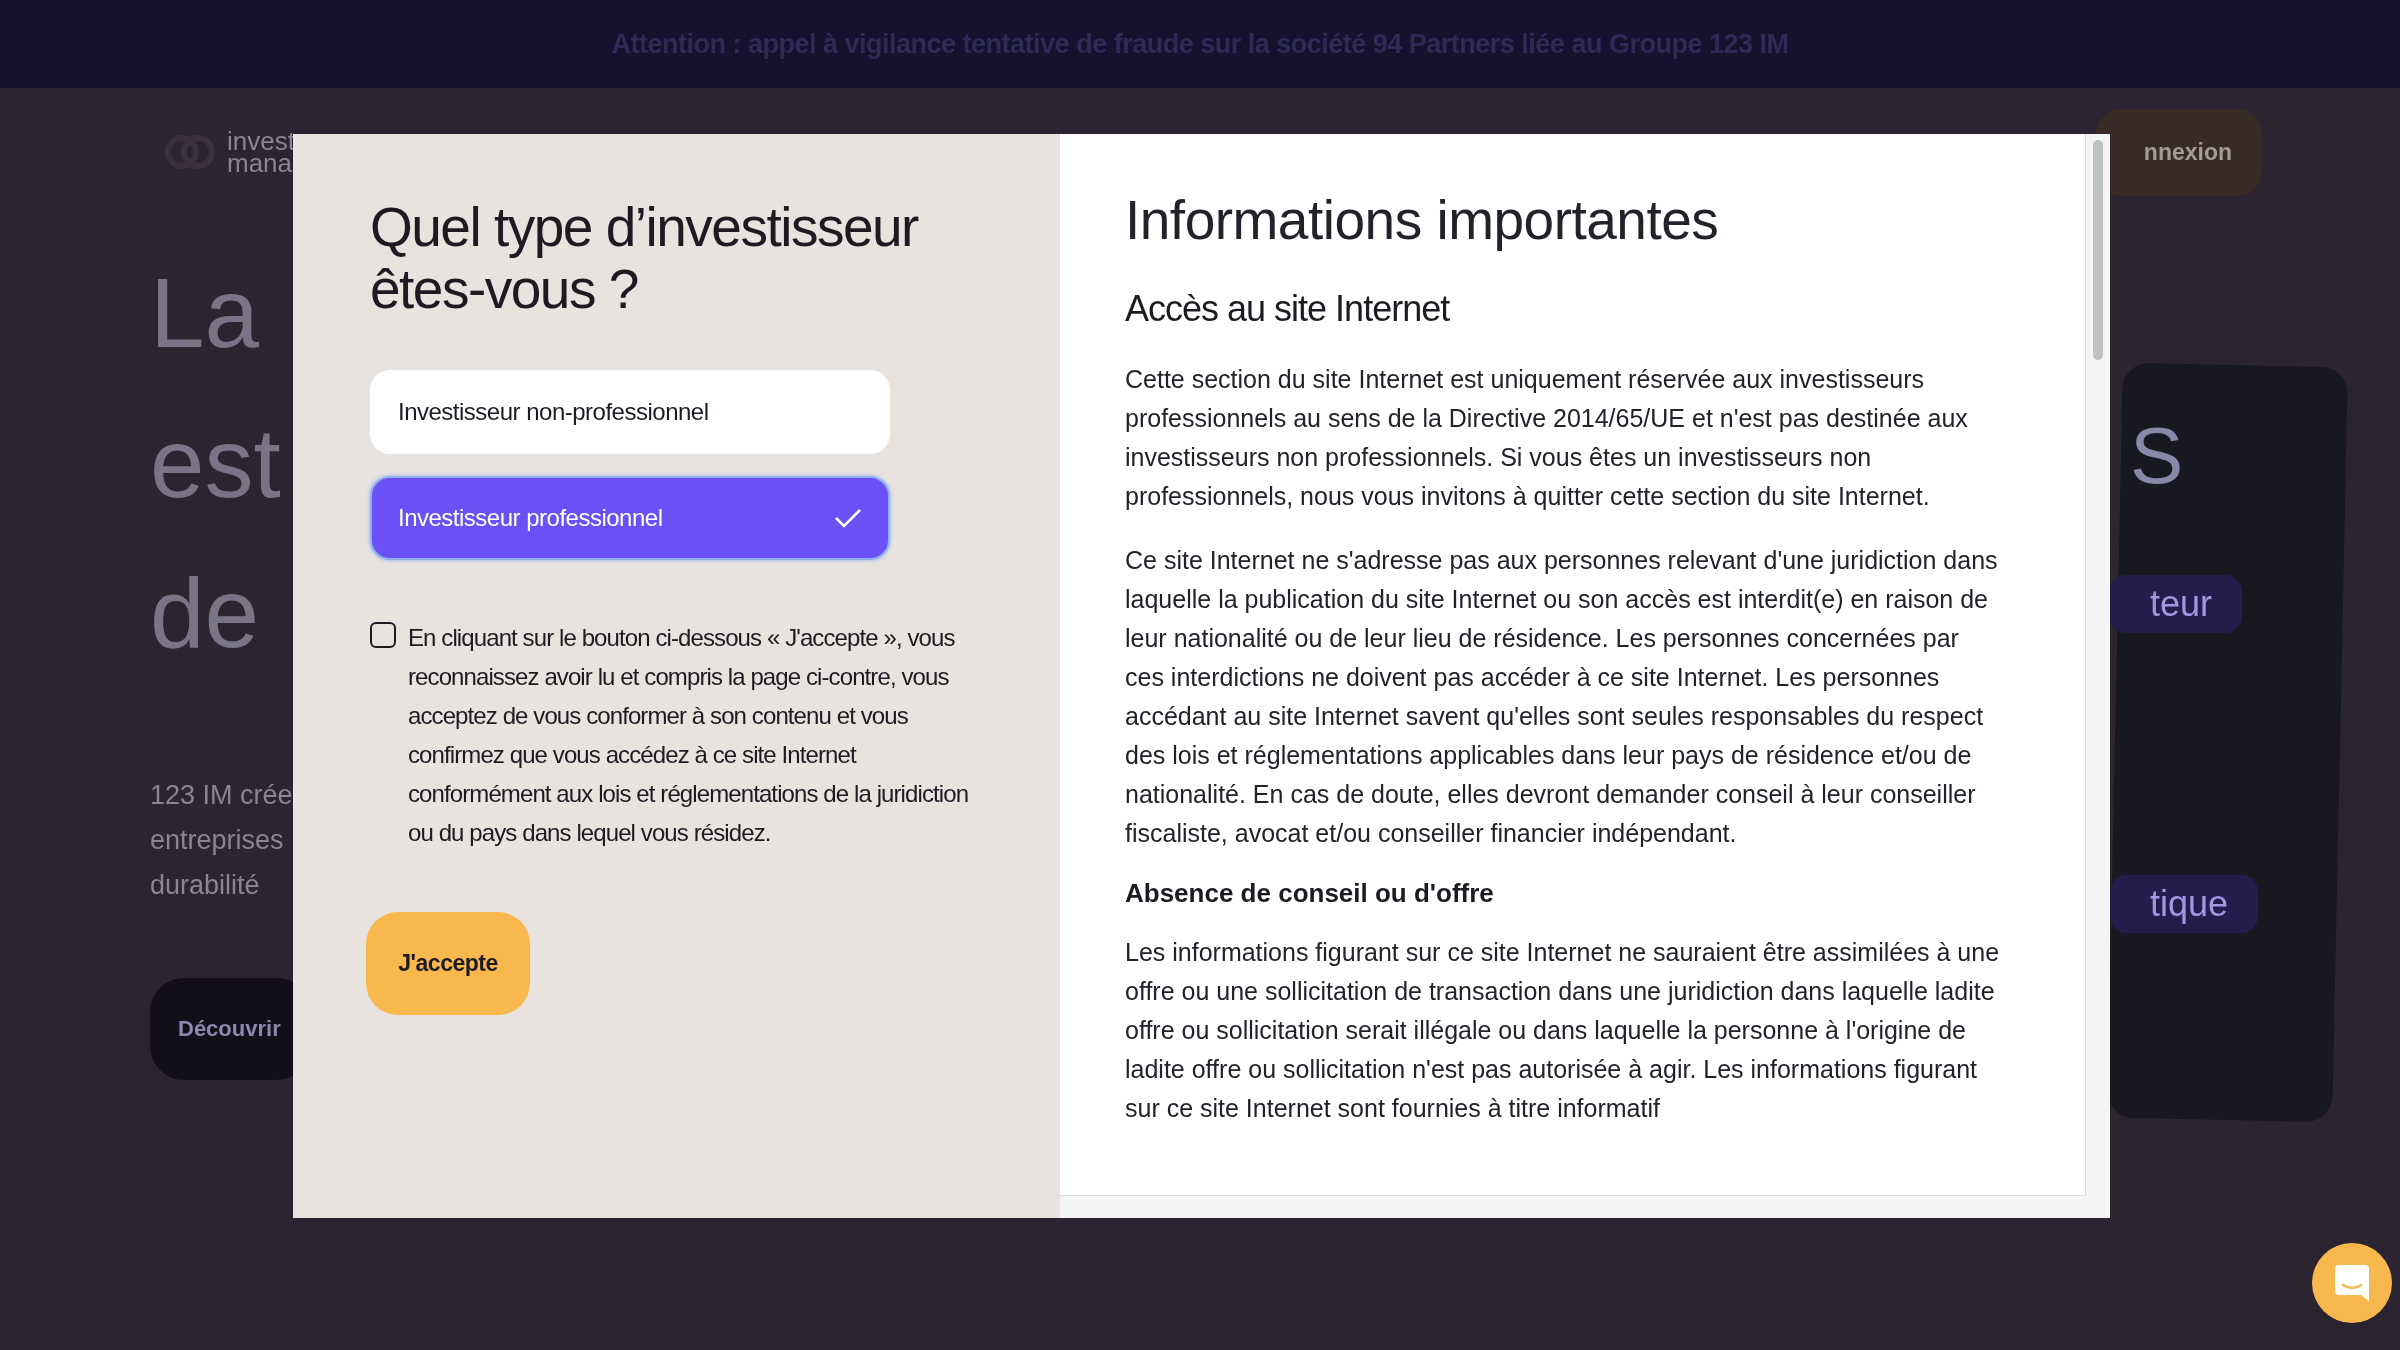 The width and height of the screenshot is (2400, 1350). What do you see at coordinates (2184, 904) in the screenshot?
I see `tag: tique` at bounding box center [2184, 904].